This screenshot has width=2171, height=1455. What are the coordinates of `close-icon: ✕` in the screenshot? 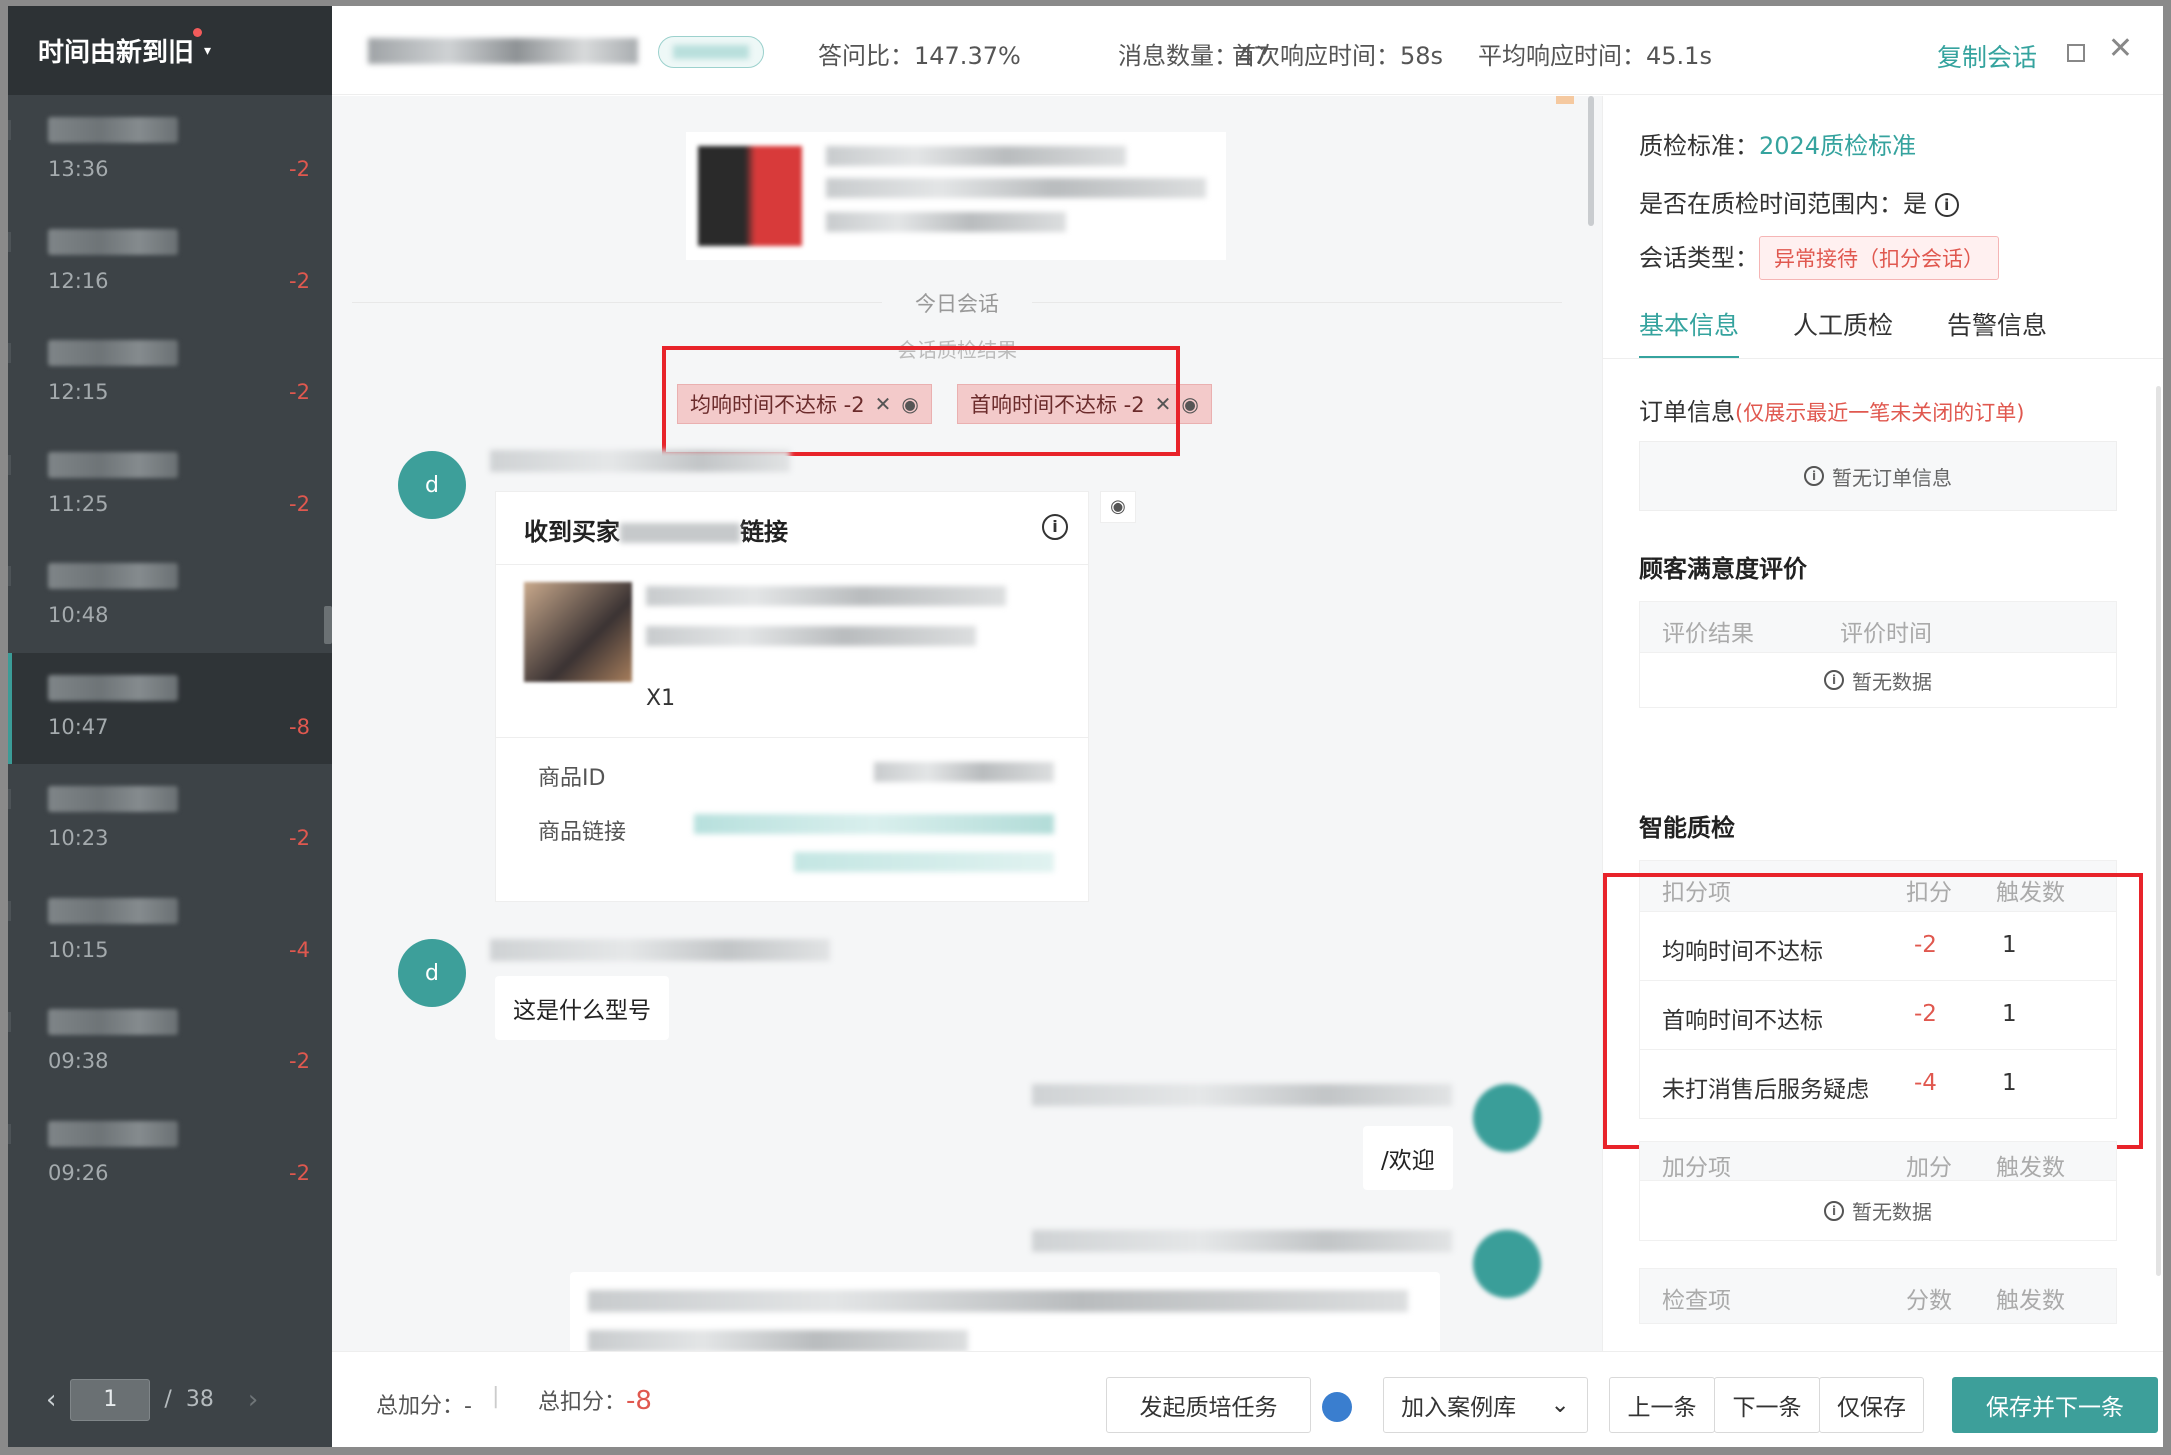 It's located at (2120, 49).